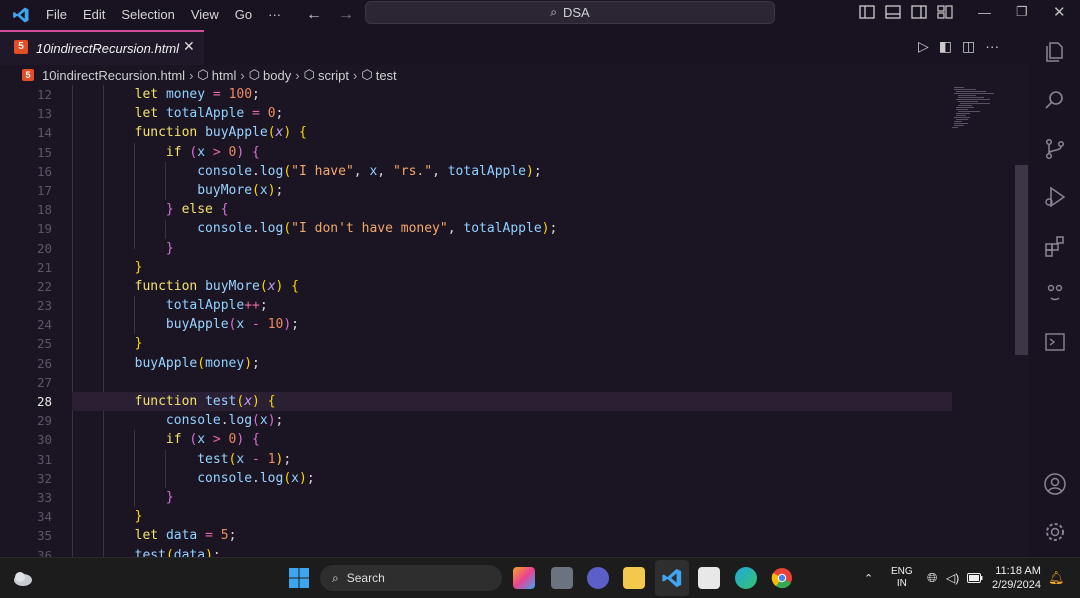  I want to click on code-line: test(x - 1);, so click(512, 459).